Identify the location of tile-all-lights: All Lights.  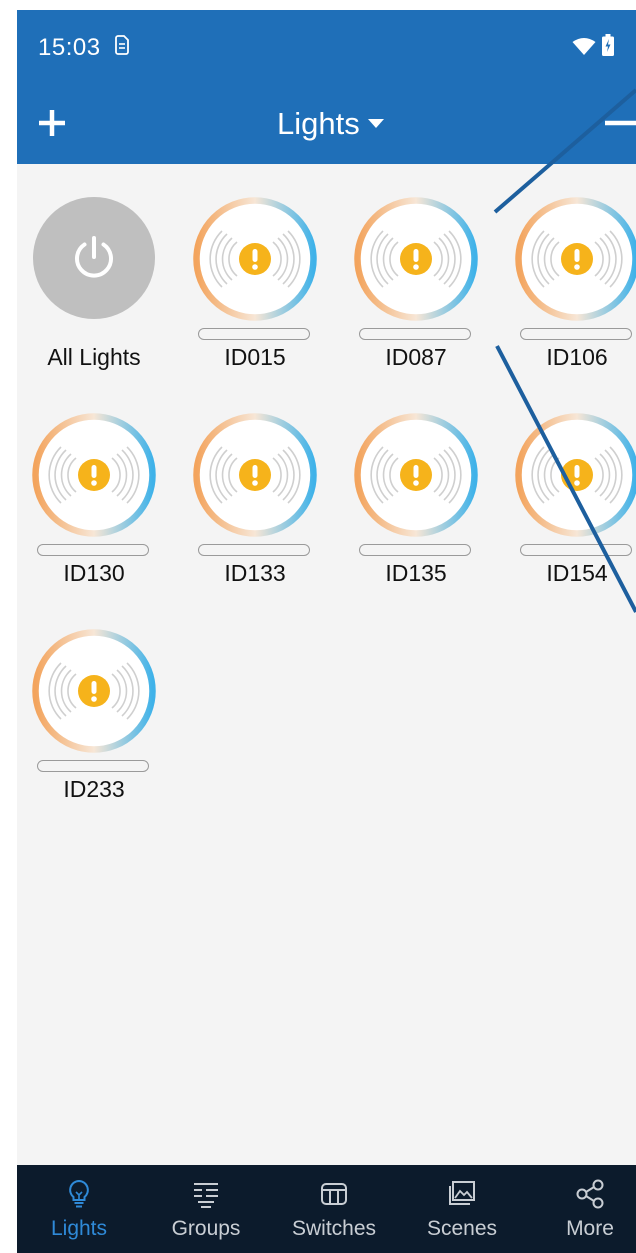
(92, 269).